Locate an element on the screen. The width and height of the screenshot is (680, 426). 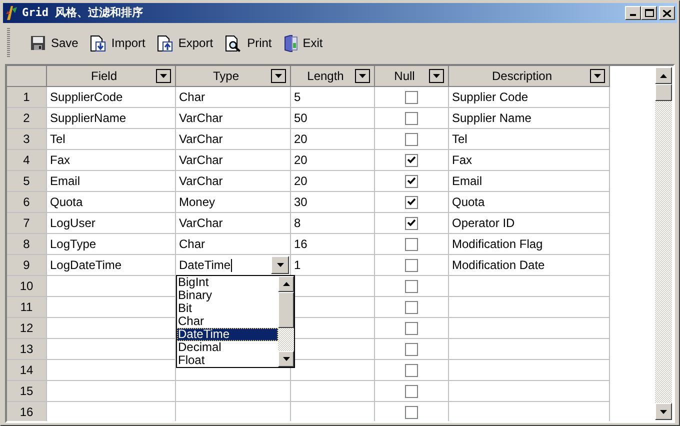
app-icon is located at coordinates (12, 13).